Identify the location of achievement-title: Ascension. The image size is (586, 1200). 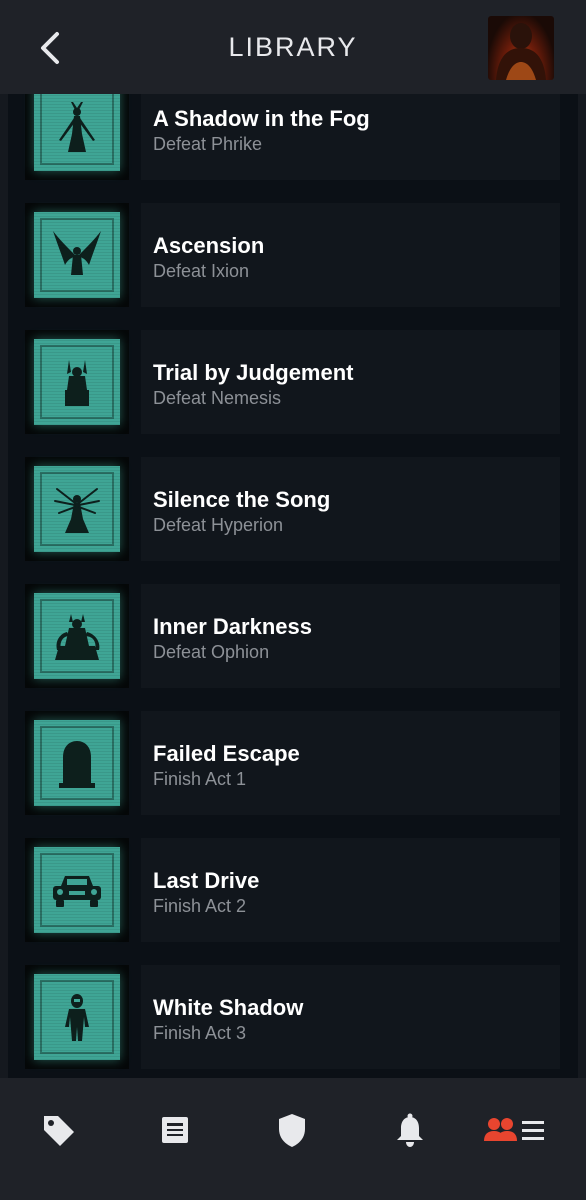
(209, 245).